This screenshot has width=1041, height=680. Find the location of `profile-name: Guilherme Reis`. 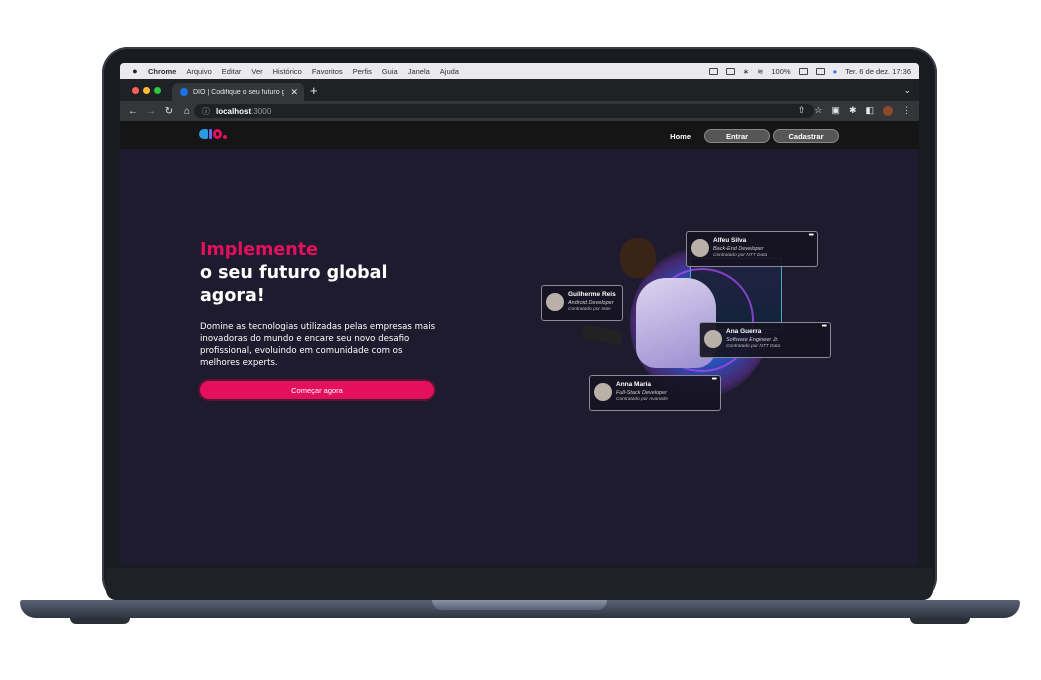

profile-name: Guilherme Reis is located at coordinates (592, 294).